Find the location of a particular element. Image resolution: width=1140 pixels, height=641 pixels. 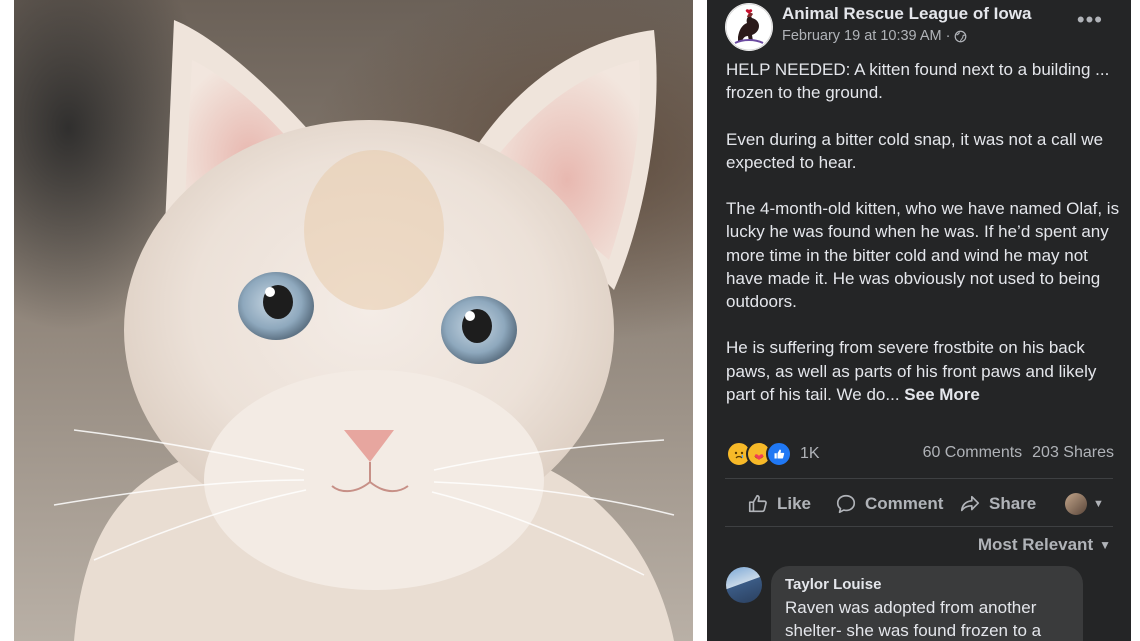

reaction-count: 1K is located at coordinates (810, 453).